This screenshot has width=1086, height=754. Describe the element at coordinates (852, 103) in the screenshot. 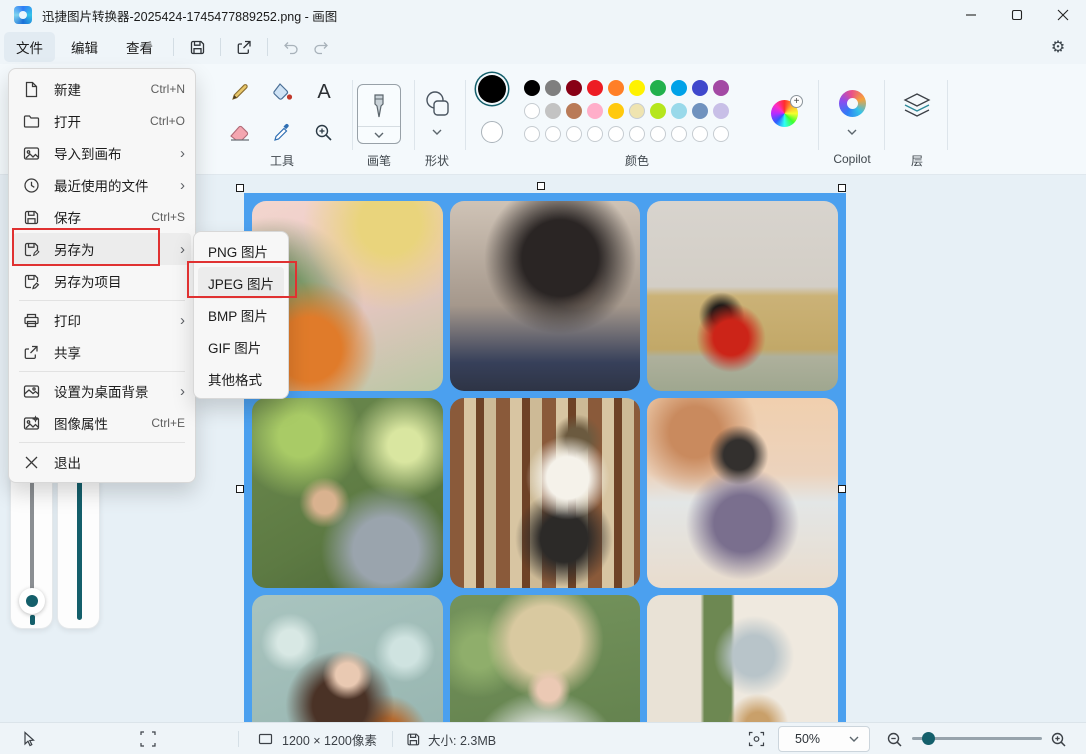

I see `copilot-button` at that location.